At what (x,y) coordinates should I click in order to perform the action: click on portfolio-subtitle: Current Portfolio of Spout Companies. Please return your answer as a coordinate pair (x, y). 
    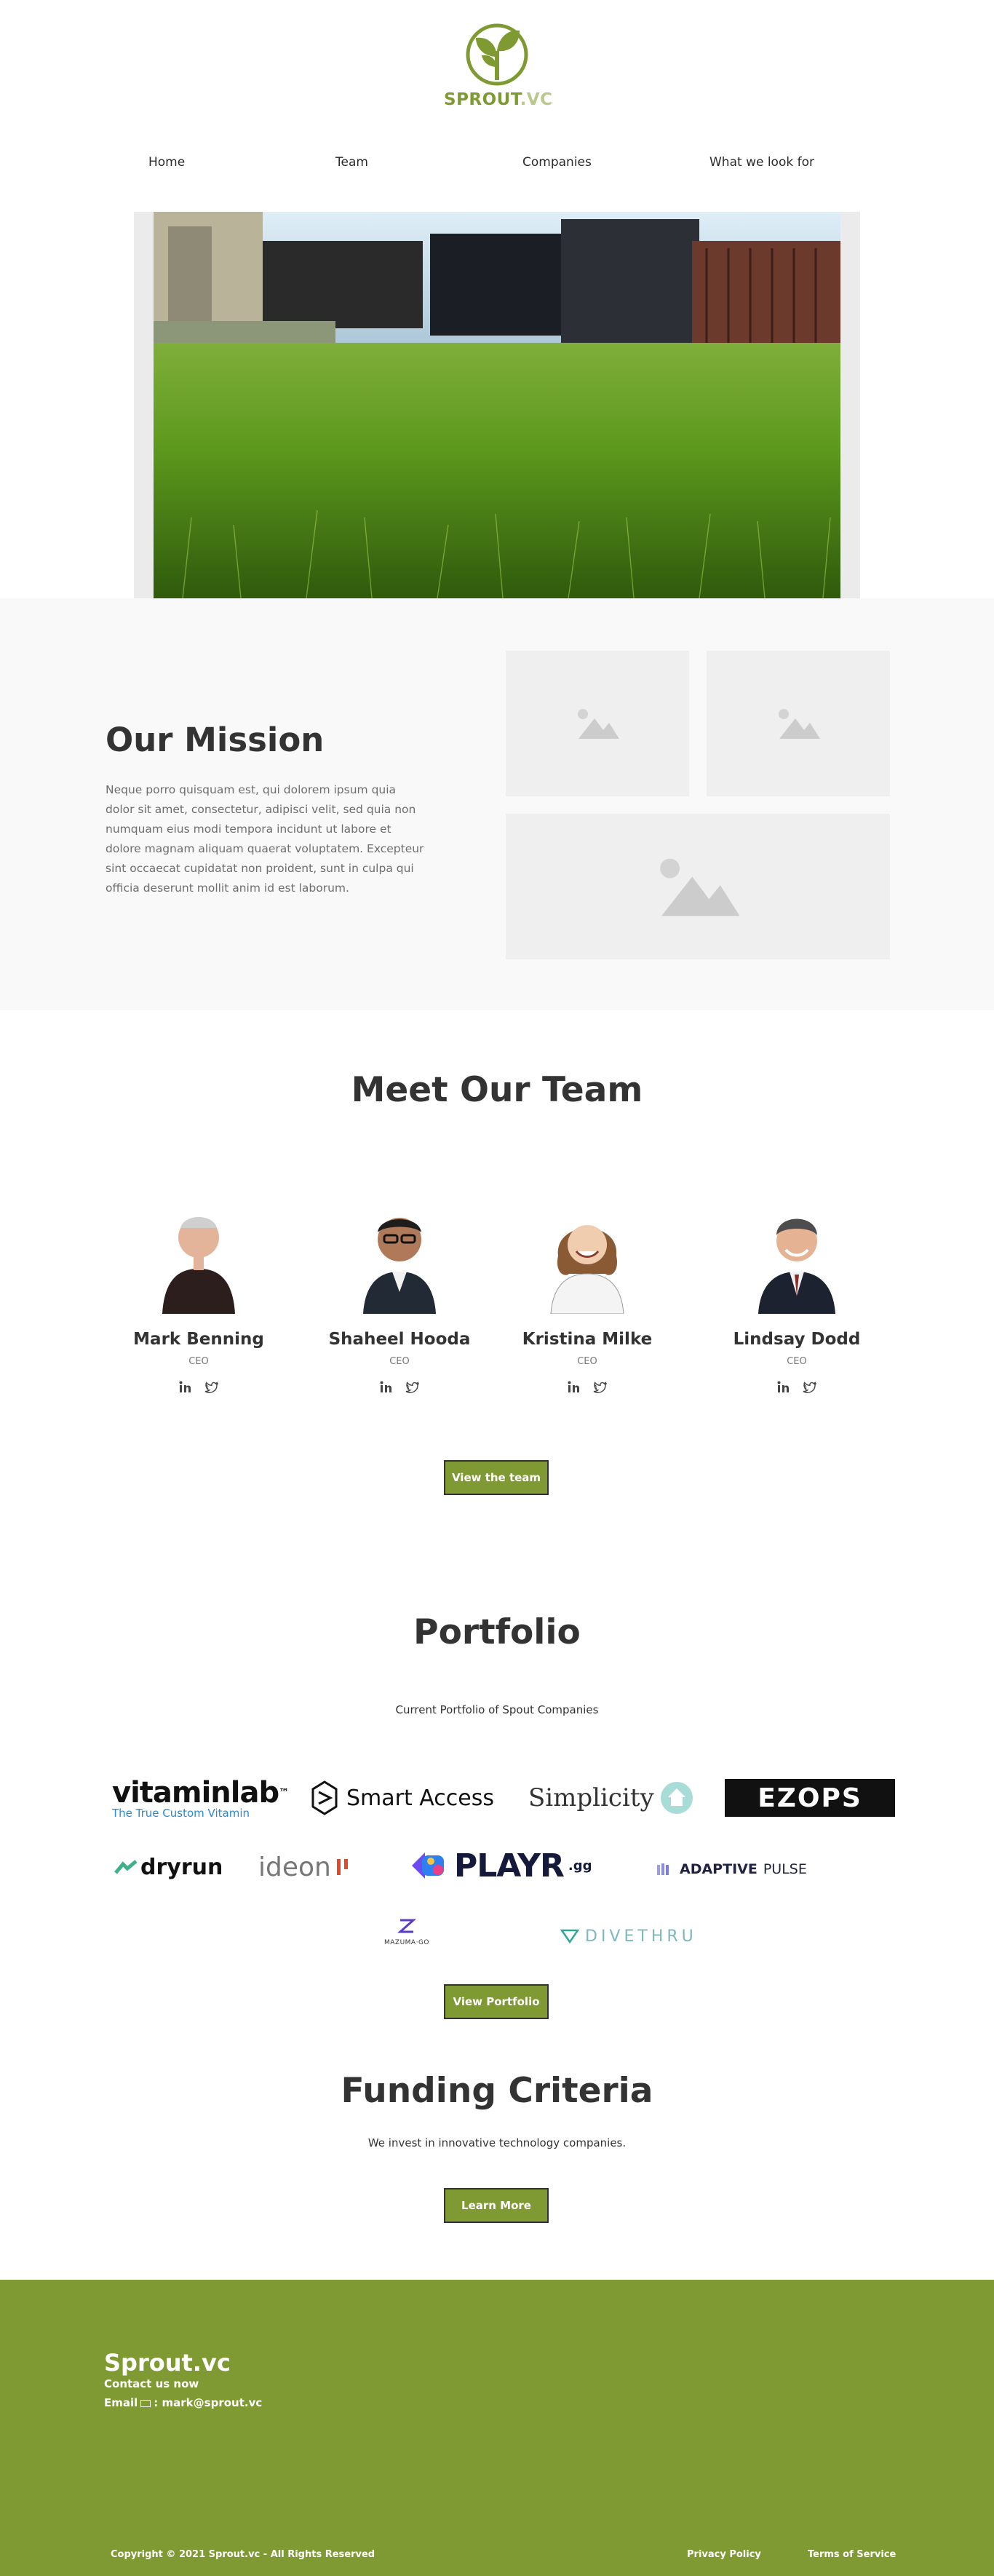
    Looking at the image, I should click on (497, 1709).